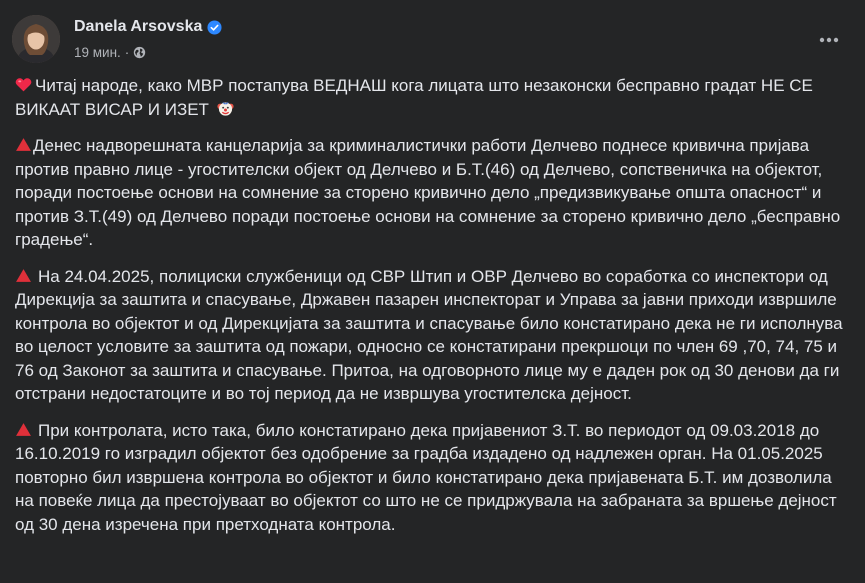 This screenshot has height=583, width=865. I want to click on post-header: Danela Arsovska 19 мин. ·, so click(432, 40).